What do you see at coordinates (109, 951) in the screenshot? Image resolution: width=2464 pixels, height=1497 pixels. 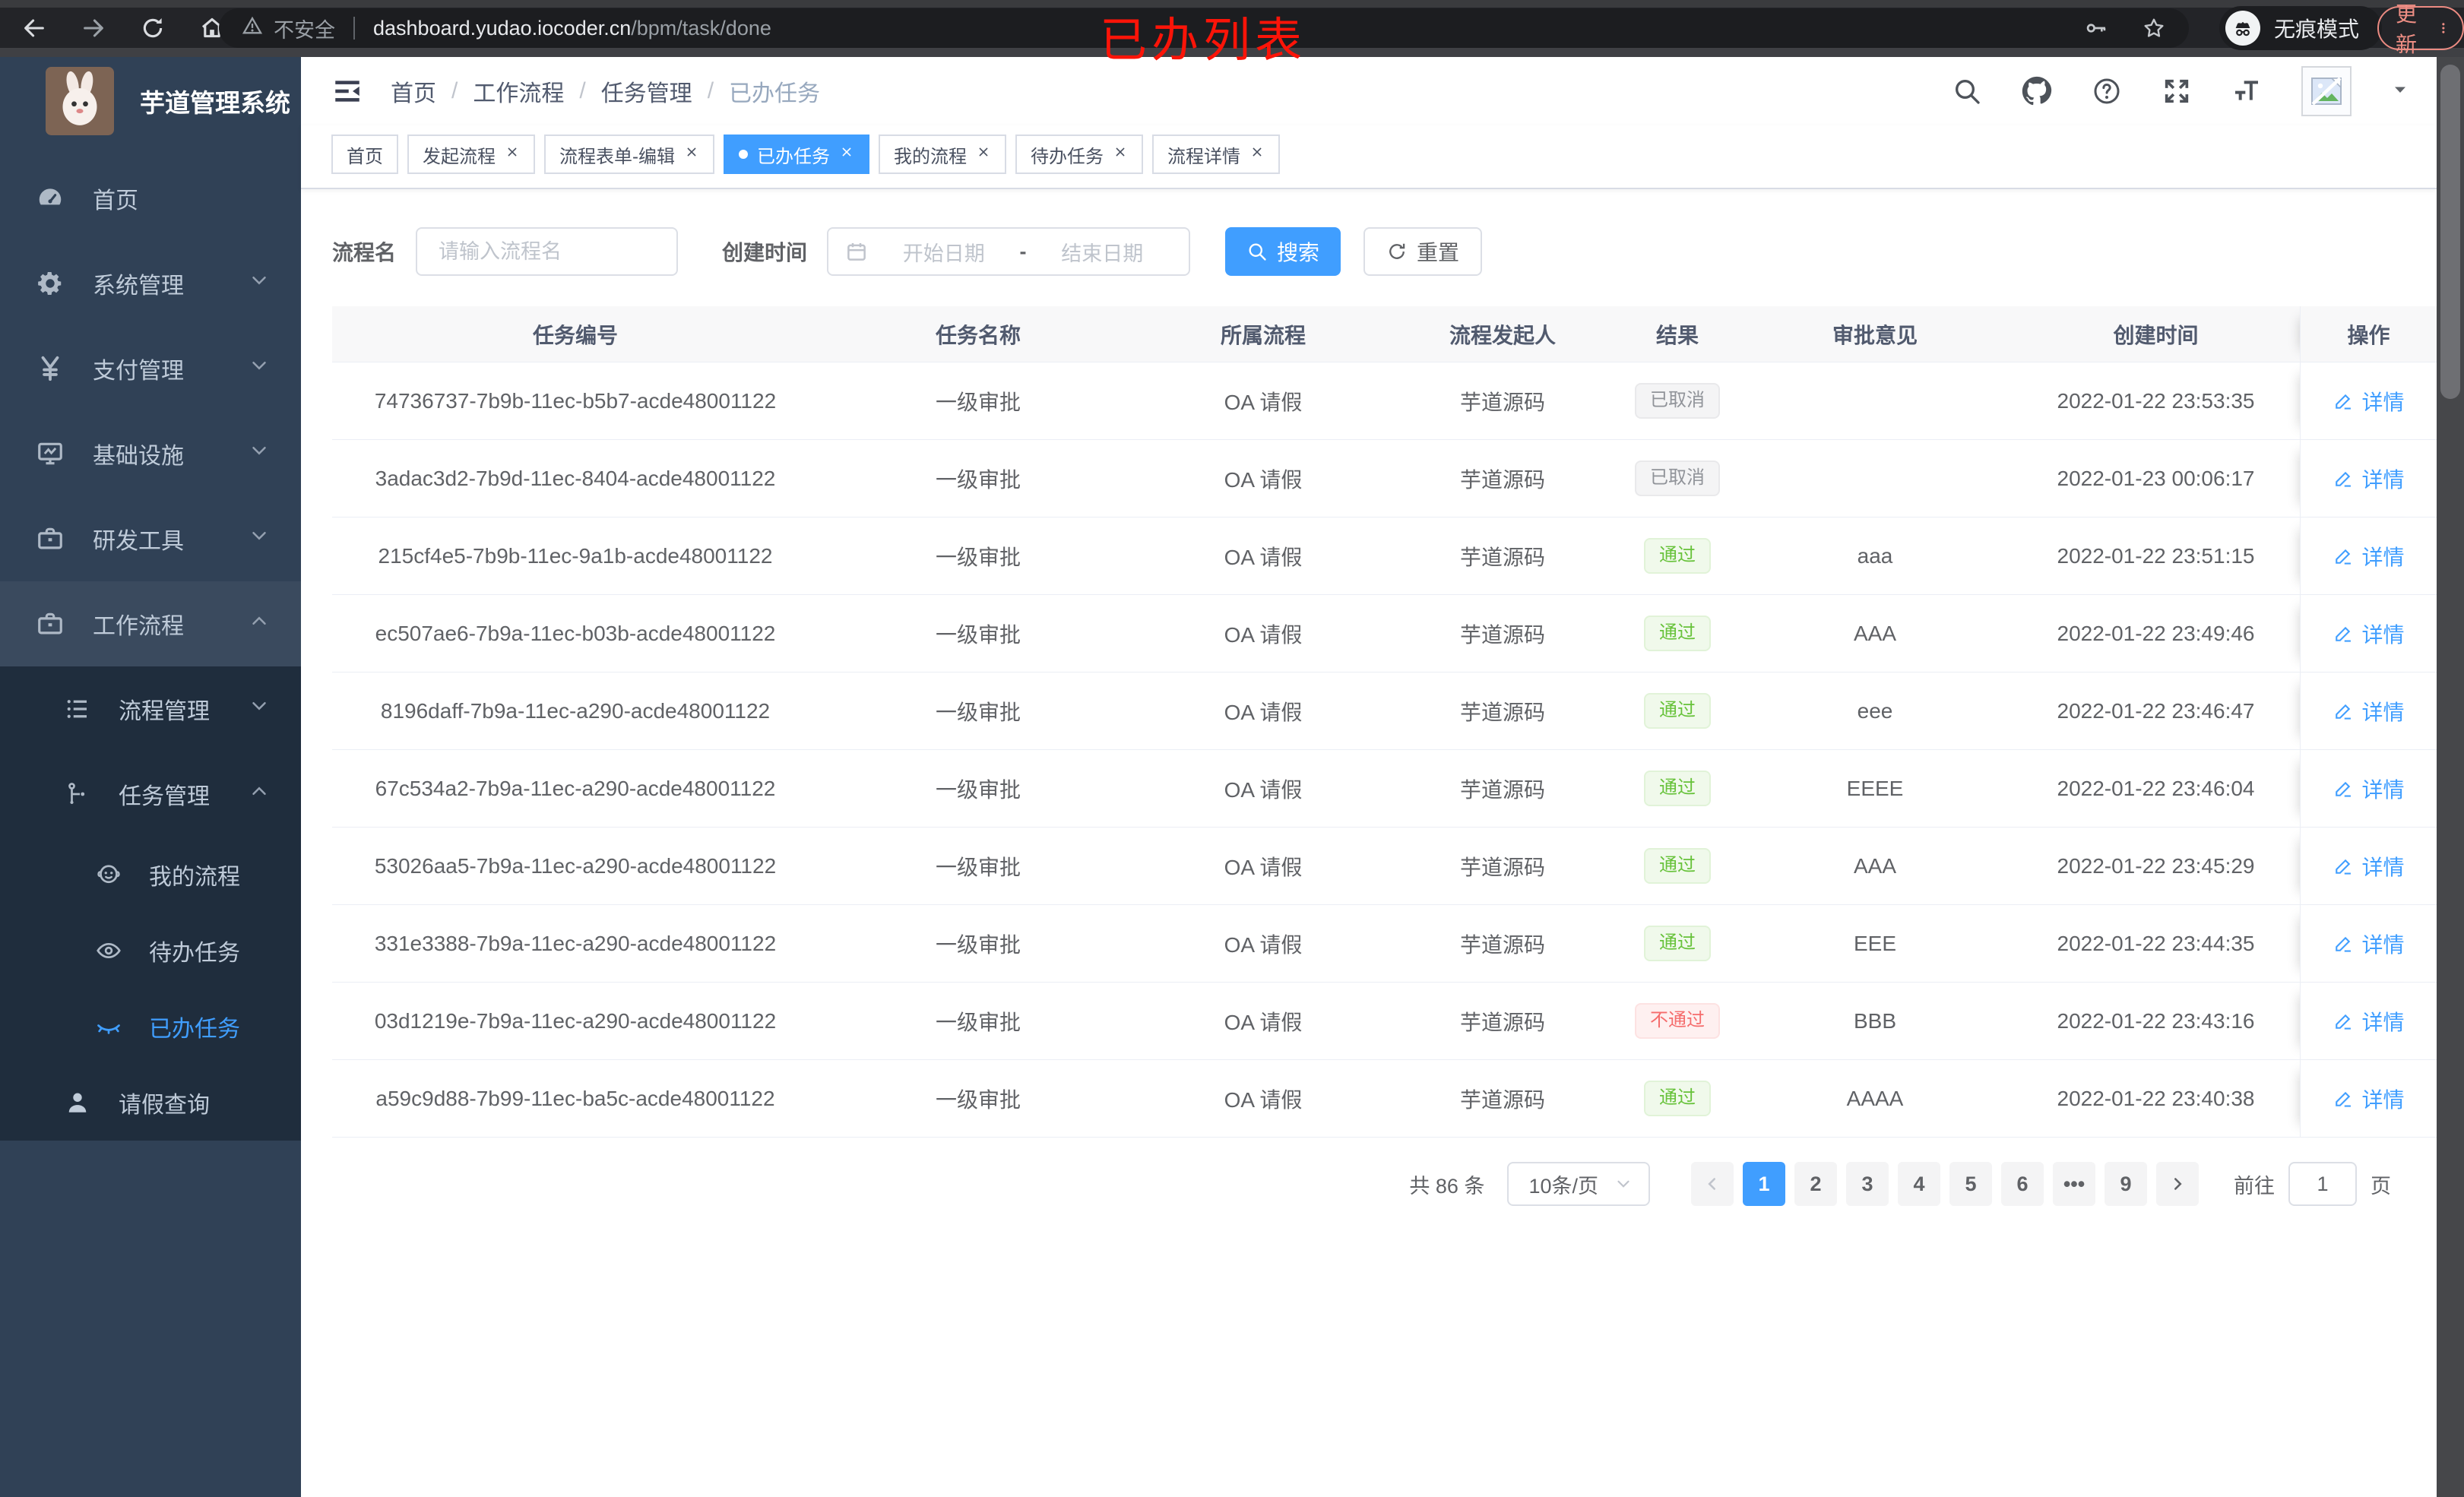 I see `eye-icon` at bounding box center [109, 951].